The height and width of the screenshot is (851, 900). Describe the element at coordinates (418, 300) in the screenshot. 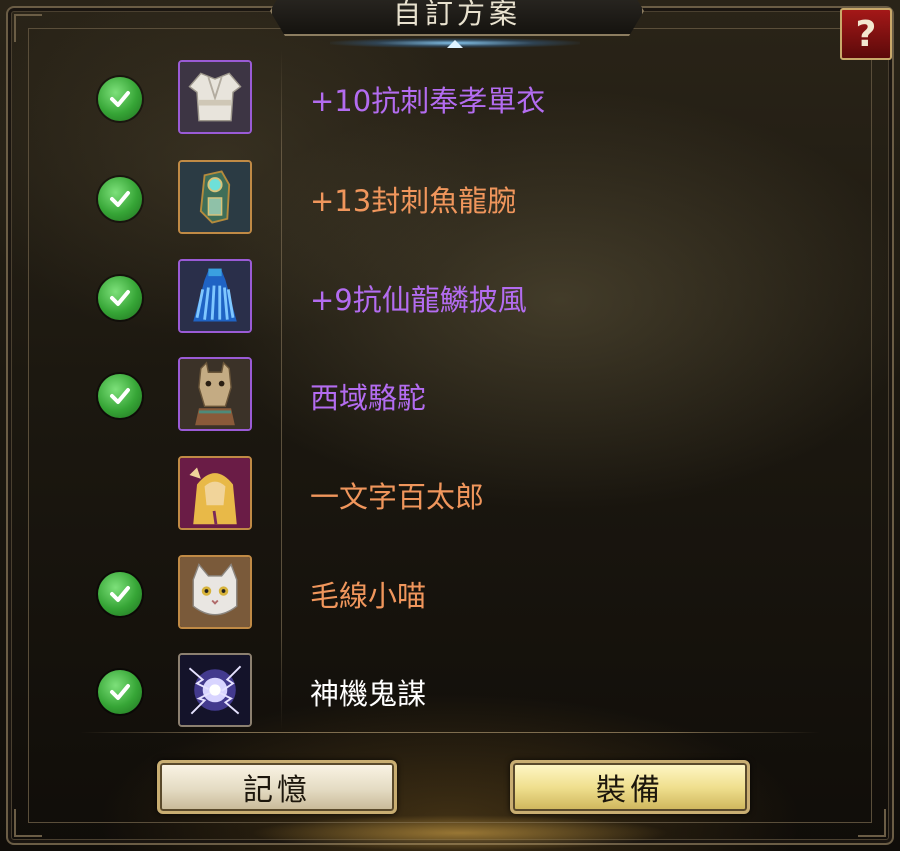

I see `item-name: +9抗仙龍鱗披風` at that location.